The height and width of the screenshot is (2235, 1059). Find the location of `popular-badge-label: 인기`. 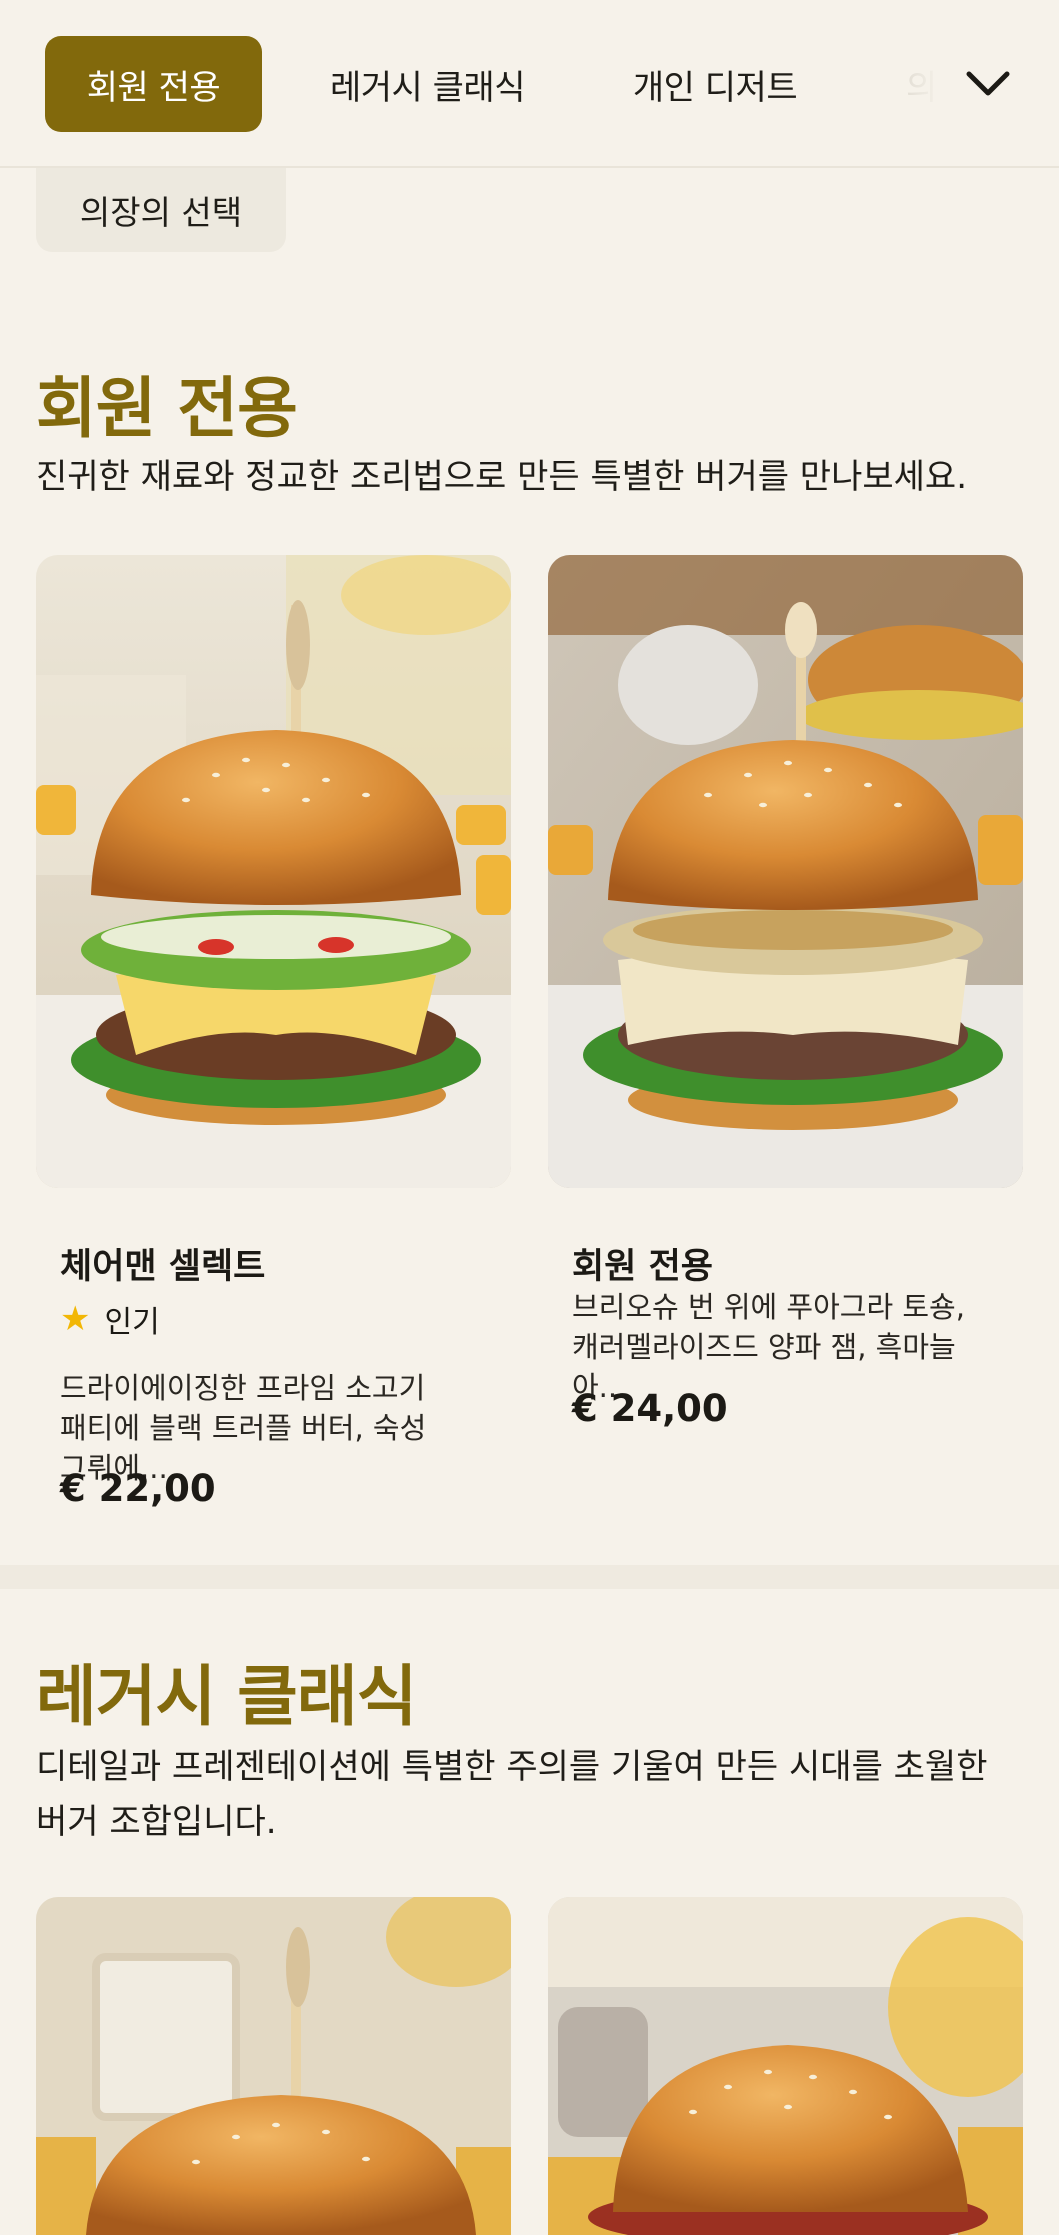

popular-badge-label: 인기 is located at coordinates (132, 1322).